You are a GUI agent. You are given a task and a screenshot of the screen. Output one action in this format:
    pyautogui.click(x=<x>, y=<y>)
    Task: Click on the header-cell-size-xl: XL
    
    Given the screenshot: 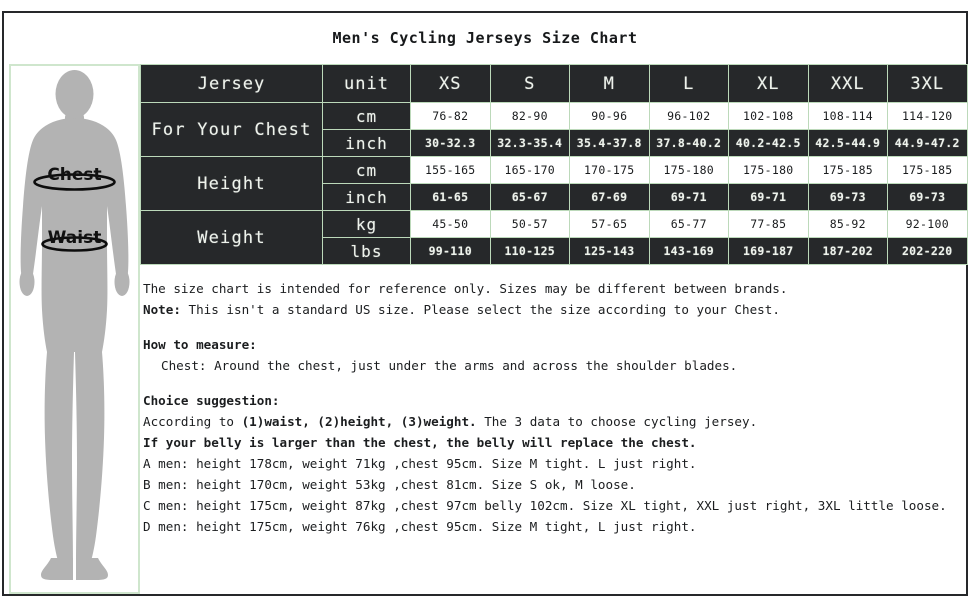 What is the action you would take?
    pyautogui.click(x=768, y=83)
    